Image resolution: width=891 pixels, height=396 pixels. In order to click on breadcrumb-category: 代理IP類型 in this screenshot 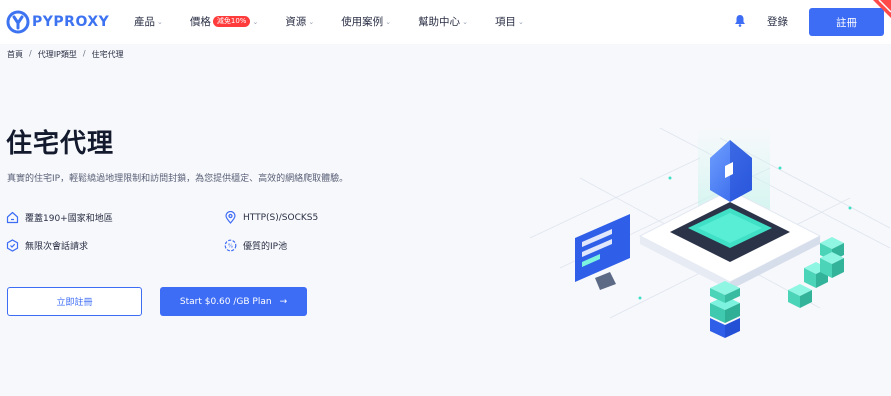, I will do `click(57, 54)`.